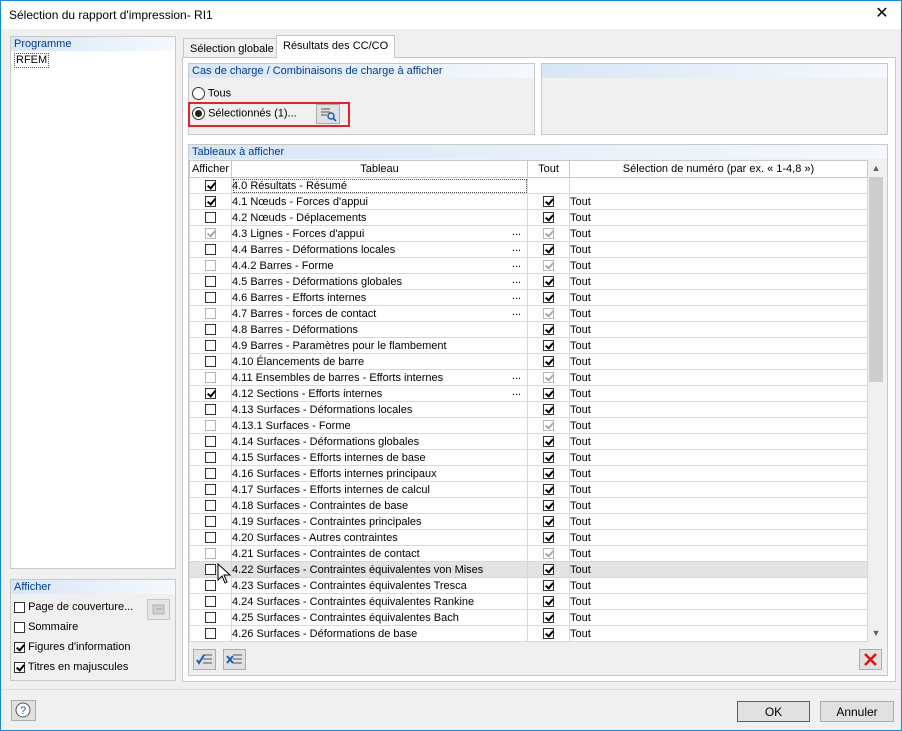 Image resolution: width=902 pixels, height=731 pixels. Describe the element at coordinates (32, 60) in the screenshot. I see `programme-item-rfem: RFEM` at that location.